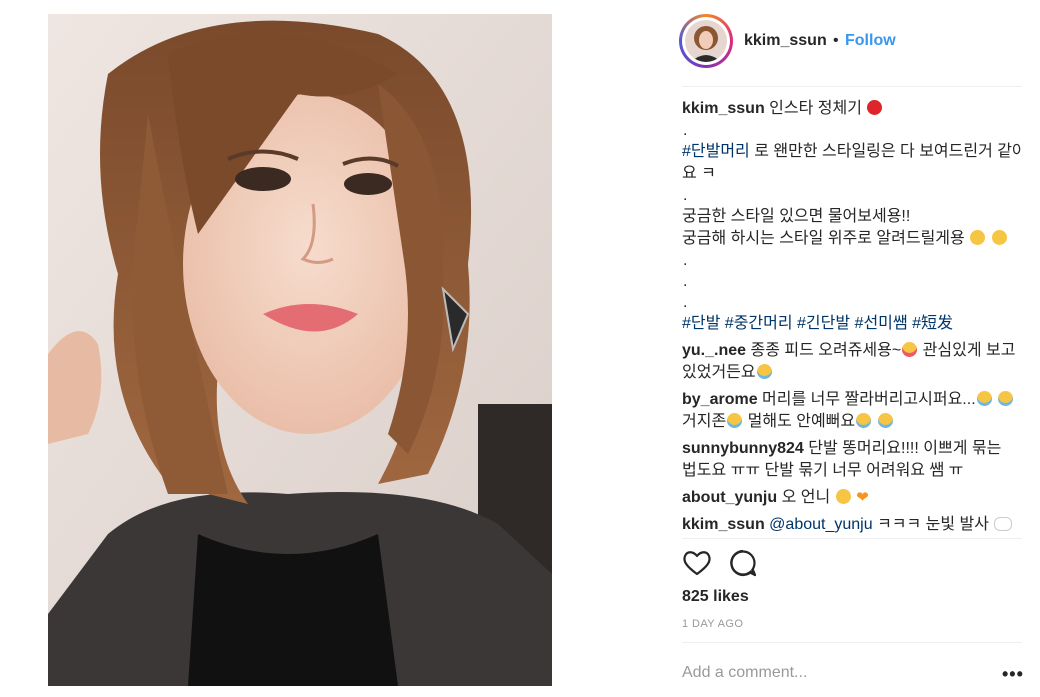 The image size is (1040, 697). Describe the element at coordinates (843, 496) in the screenshot. I see `grimacing-face-icon` at that location.